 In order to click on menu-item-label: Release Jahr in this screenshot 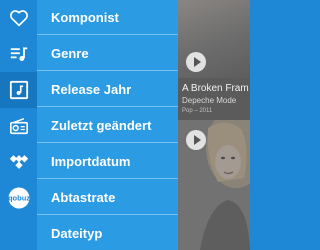, I will do `click(91, 89)`.